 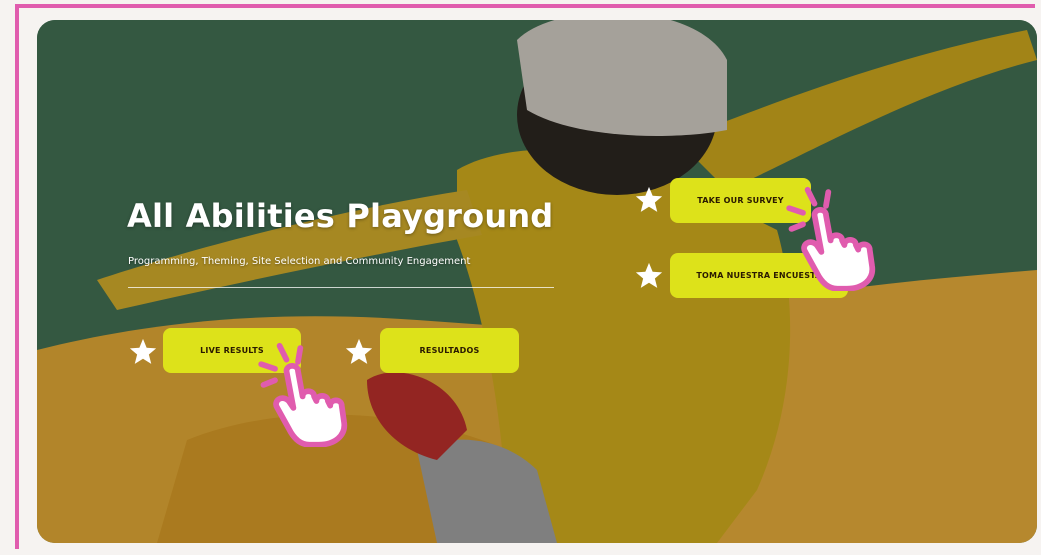 What do you see at coordinates (341, 287) in the screenshot?
I see `title-divider` at bounding box center [341, 287].